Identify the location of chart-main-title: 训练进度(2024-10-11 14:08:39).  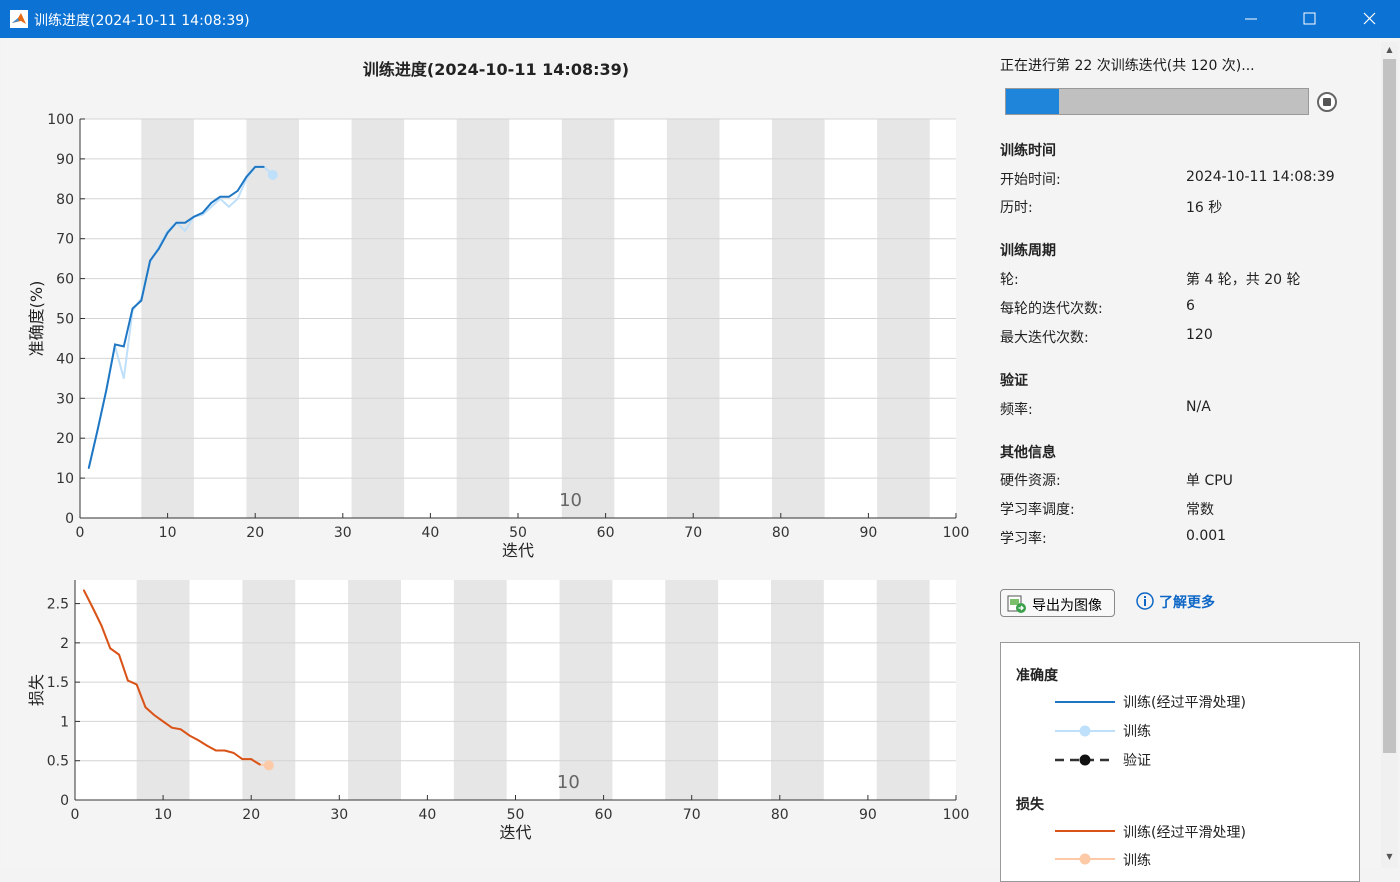
(496, 69).